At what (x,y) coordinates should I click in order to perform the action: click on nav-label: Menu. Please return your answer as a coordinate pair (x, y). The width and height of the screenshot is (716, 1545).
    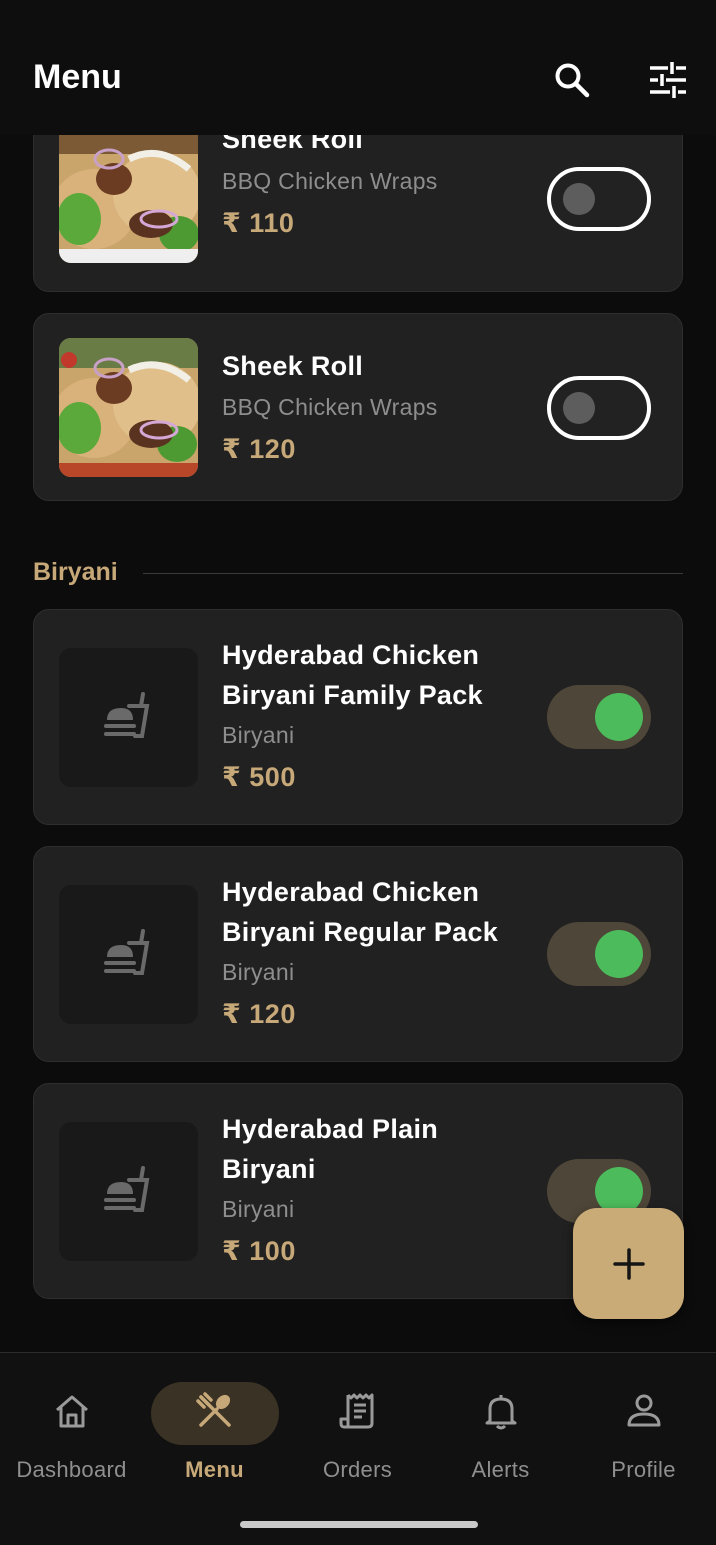
    Looking at the image, I should click on (214, 1469).